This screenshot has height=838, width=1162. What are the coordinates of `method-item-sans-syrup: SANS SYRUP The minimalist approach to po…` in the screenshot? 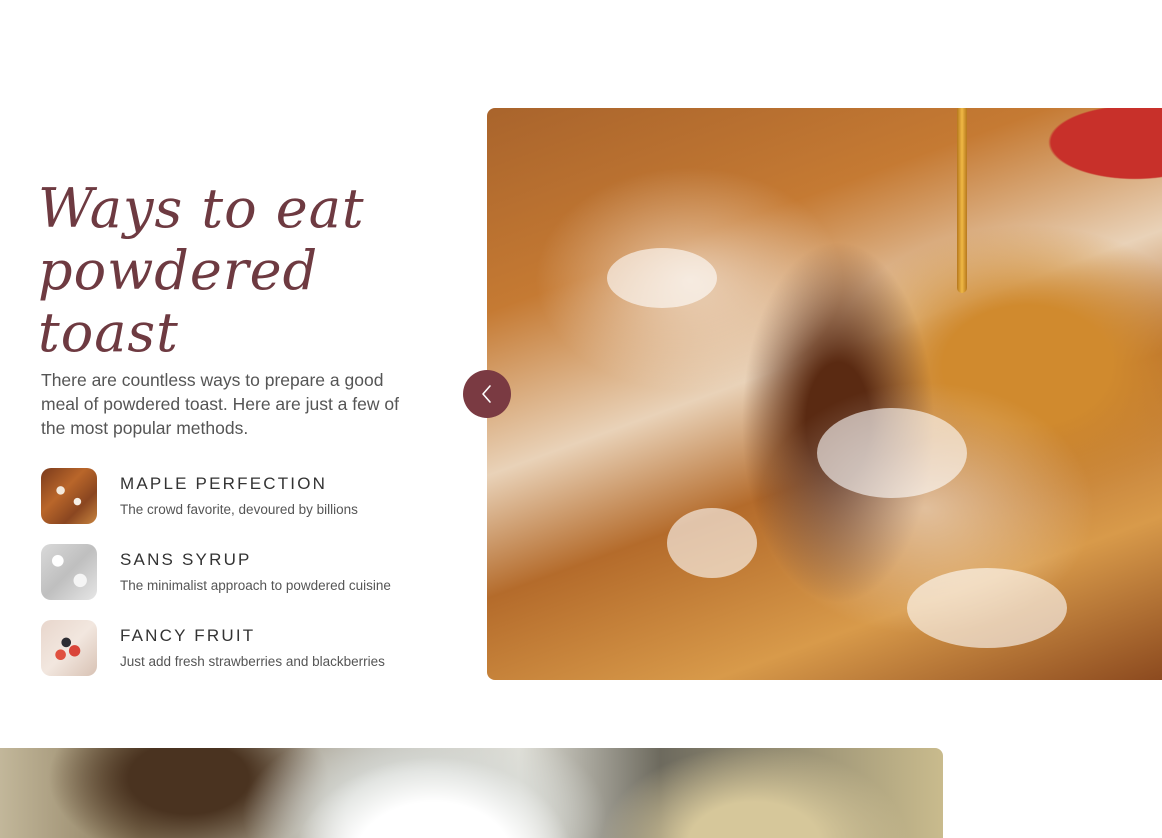 It's located at (251, 572).